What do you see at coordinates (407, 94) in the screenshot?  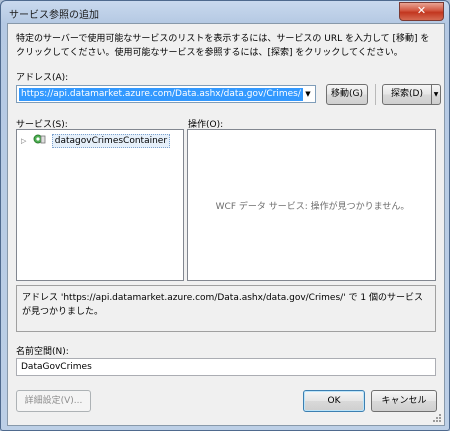 I see `discover-button: 探索(D)` at bounding box center [407, 94].